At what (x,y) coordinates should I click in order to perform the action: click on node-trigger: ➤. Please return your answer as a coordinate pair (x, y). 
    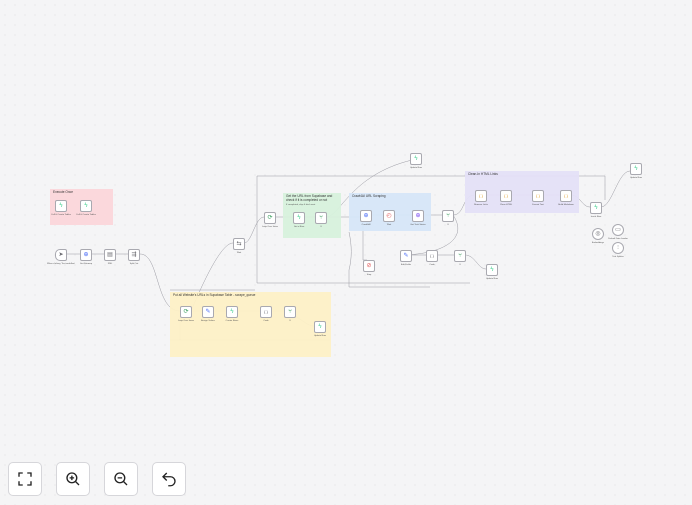
    Looking at the image, I should click on (61, 255).